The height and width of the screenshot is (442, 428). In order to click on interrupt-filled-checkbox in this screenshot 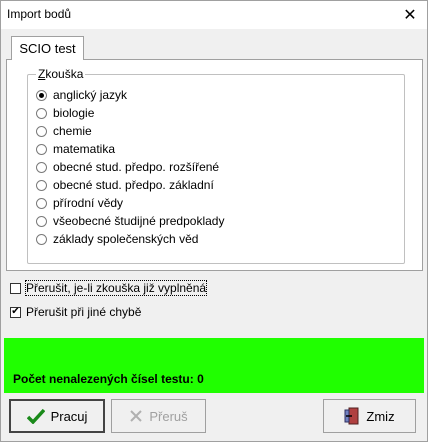, I will do `click(15, 288)`.